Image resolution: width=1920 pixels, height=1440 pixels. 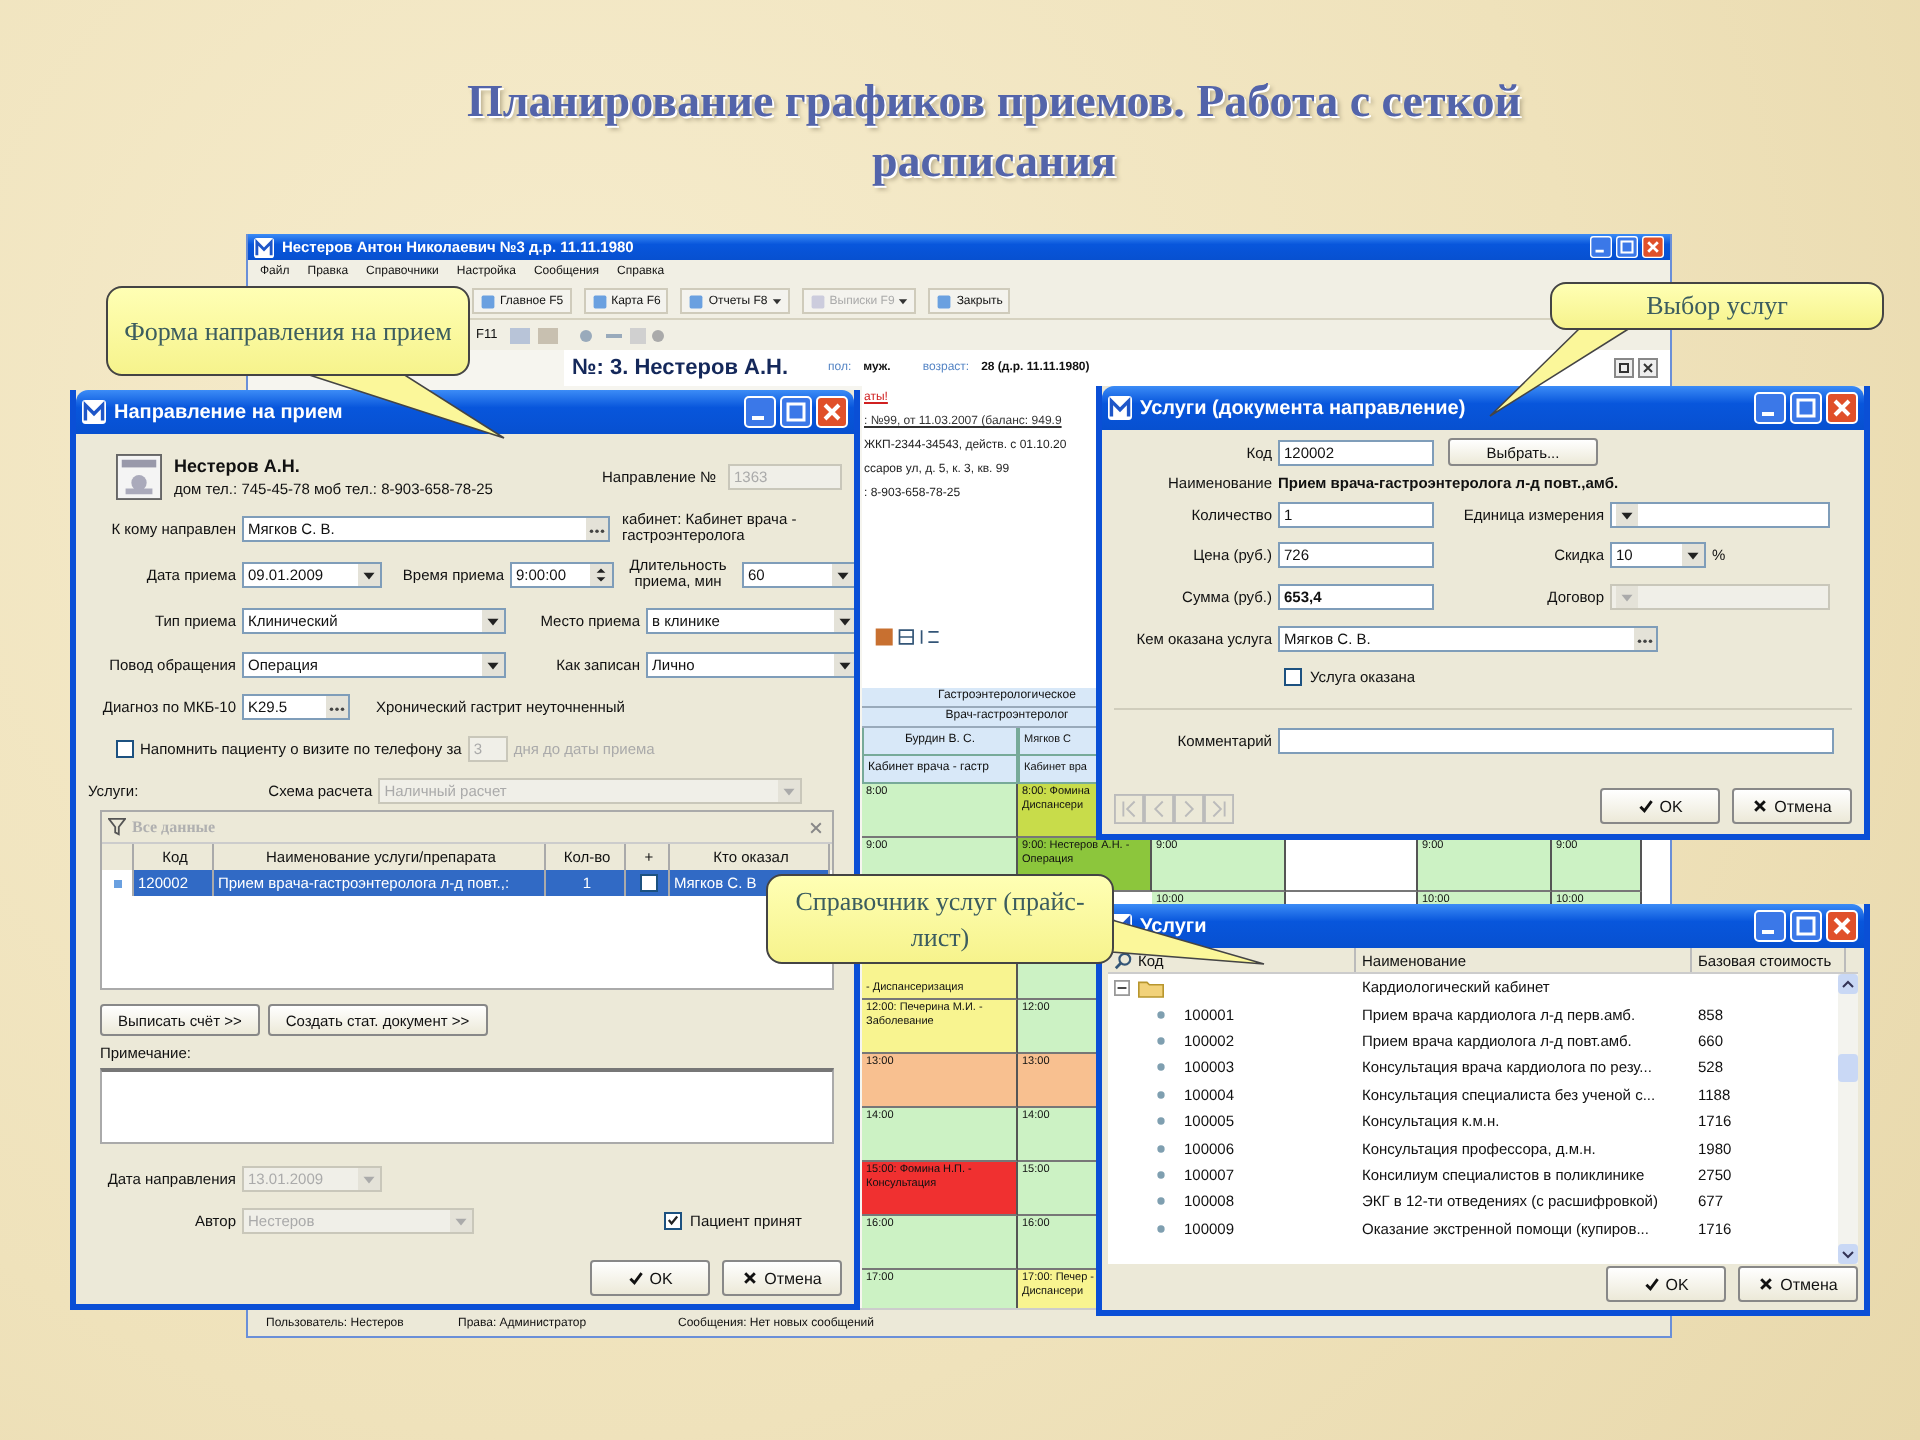 I want to click on window-title: Направление на прием, so click(x=228, y=412).